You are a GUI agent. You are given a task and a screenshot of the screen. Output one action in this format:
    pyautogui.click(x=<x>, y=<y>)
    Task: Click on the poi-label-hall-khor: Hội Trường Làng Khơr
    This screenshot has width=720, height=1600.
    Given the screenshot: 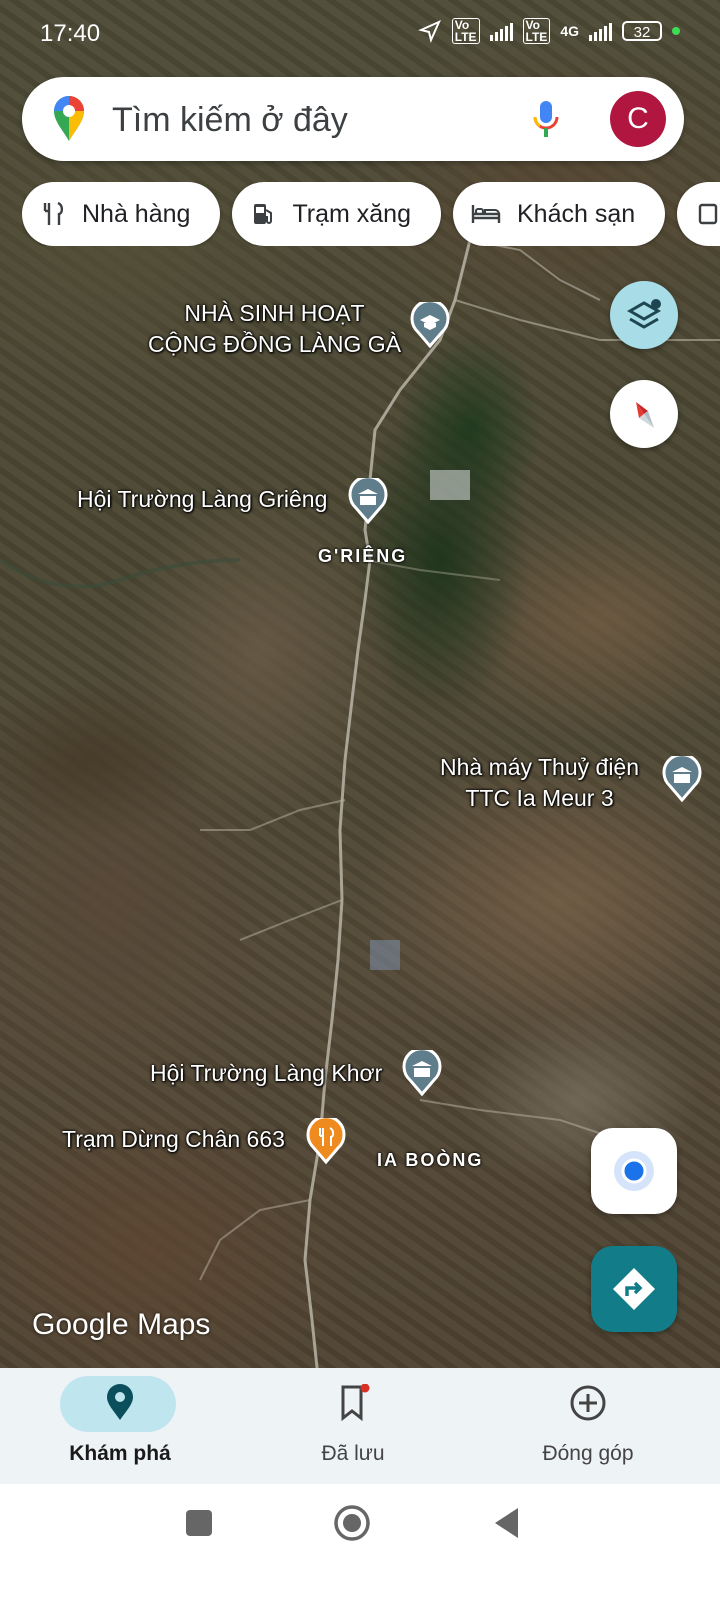 What is the action you would take?
    pyautogui.click(x=266, y=1073)
    